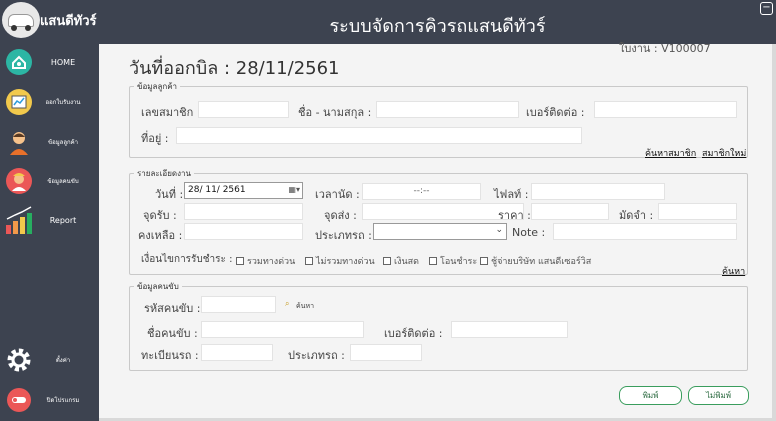 The width and height of the screenshot is (776, 421). What do you see at coordinates (337, 194) in the screenshot?
I see `appointment-time-label: เวลานัด :` at bounding box center [337, 194].